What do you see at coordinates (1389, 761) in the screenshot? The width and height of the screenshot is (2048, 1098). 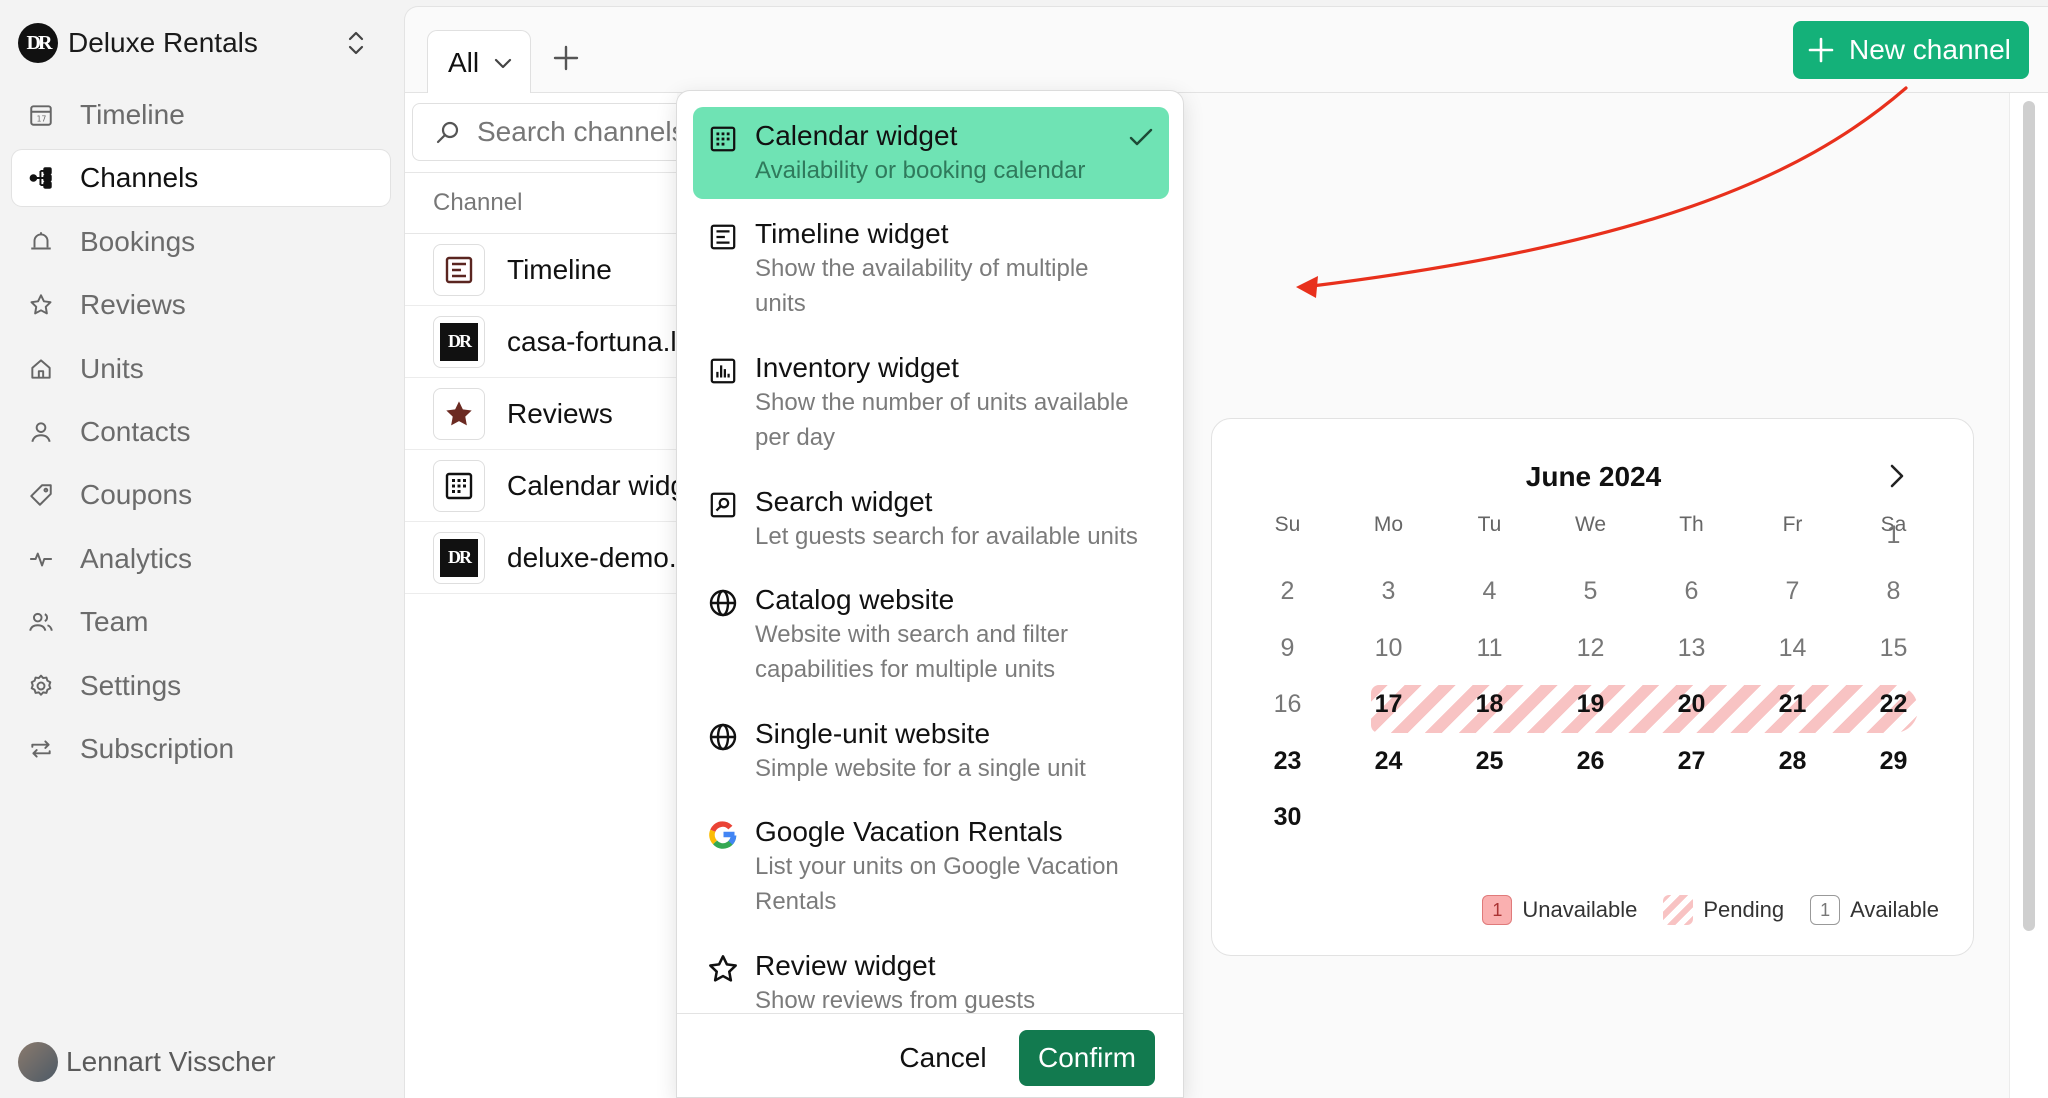 I see `calendar-day: 24` at bounding box center [1389, 761].